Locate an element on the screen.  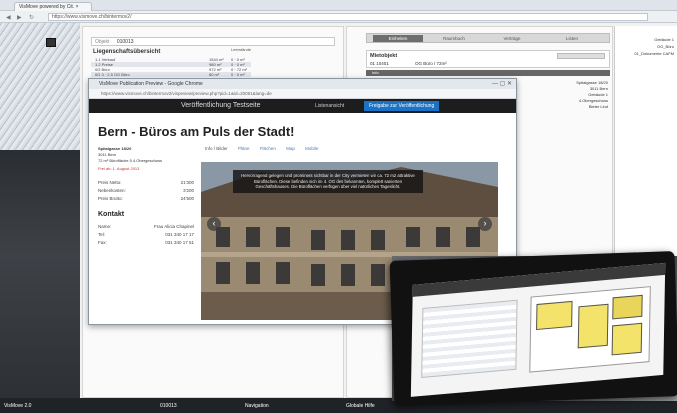
tablet-screen is located at coordinates (538, 329).